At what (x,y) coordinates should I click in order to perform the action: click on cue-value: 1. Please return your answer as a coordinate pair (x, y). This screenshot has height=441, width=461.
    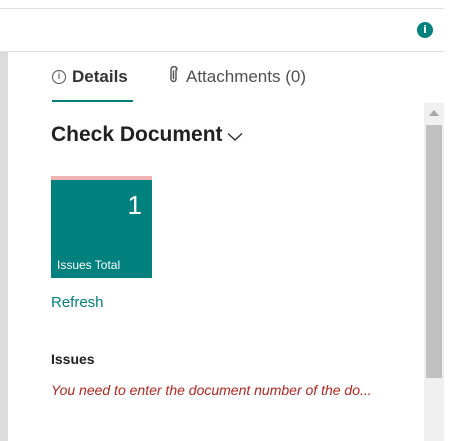
    Looking at the image, I should click on (134, 205).